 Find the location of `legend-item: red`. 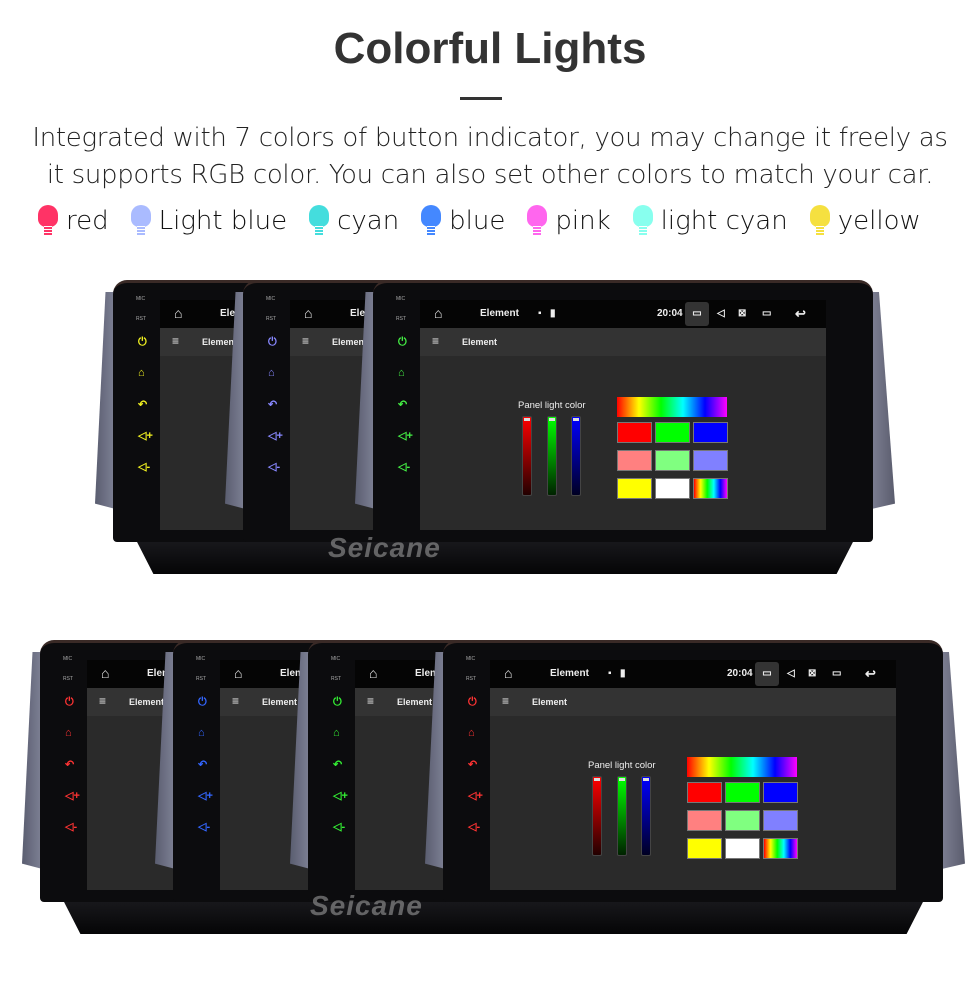

legend-item: red is located at coordinates (73, 221).